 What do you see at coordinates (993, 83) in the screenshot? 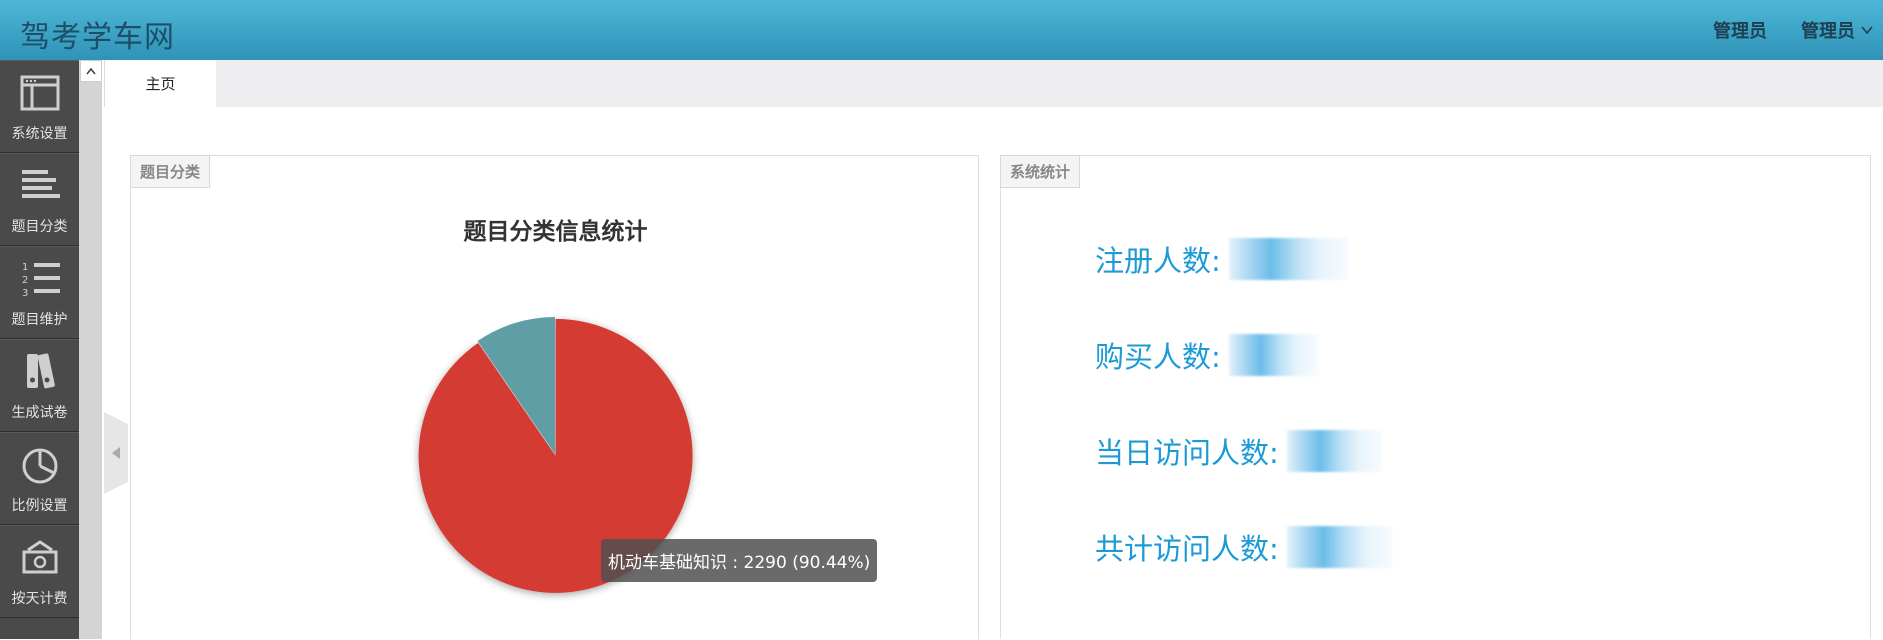
I see `tab-bar: 主页` at bounding box center [993, 83].